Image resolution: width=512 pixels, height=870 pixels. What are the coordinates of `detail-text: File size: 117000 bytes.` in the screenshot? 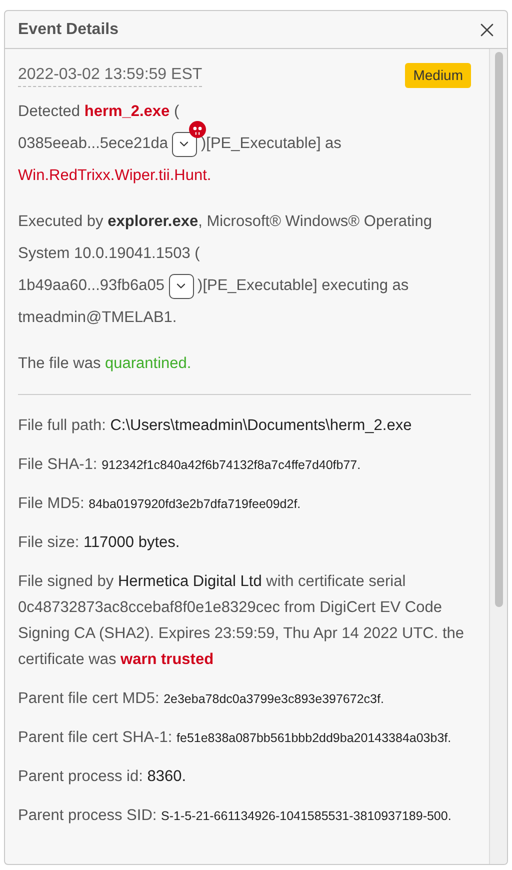 It's located at (99, 543).